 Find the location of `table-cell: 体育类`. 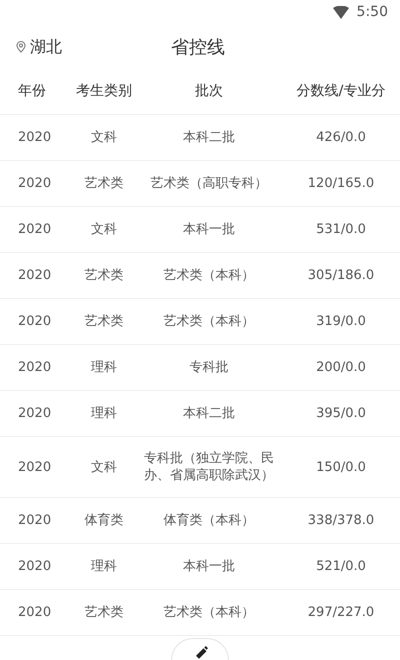

table-cell: 体育类 is located at coordinates (104, 520).